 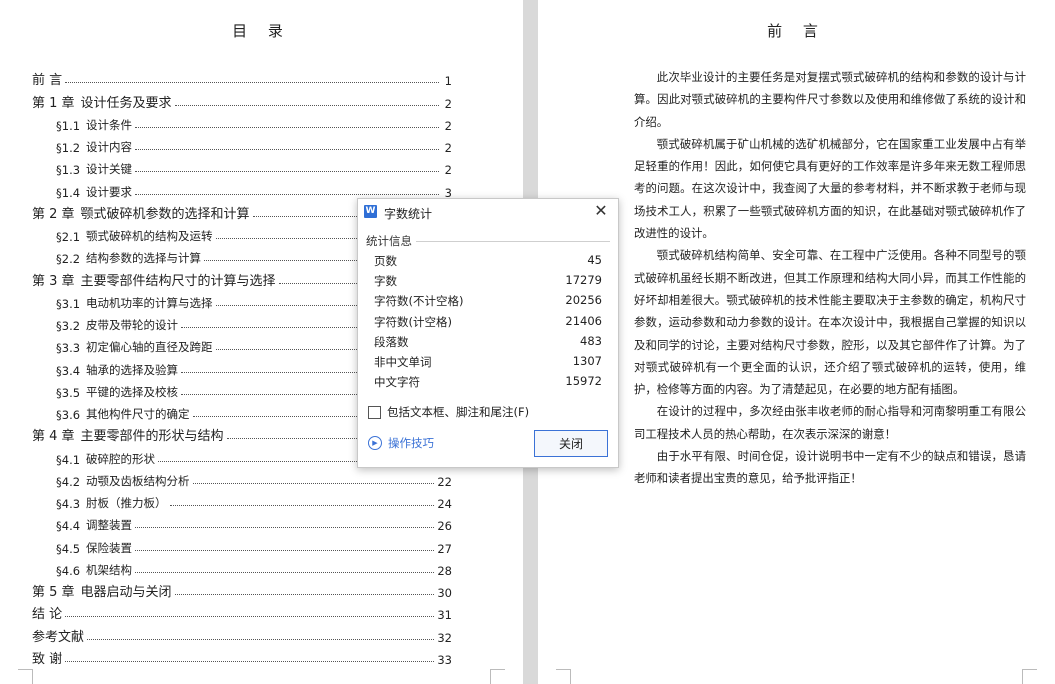 What do you see at coordinates (583, 381) in the screenshot?
I see `stat-value: 15972` at bounding box center [583, 381].